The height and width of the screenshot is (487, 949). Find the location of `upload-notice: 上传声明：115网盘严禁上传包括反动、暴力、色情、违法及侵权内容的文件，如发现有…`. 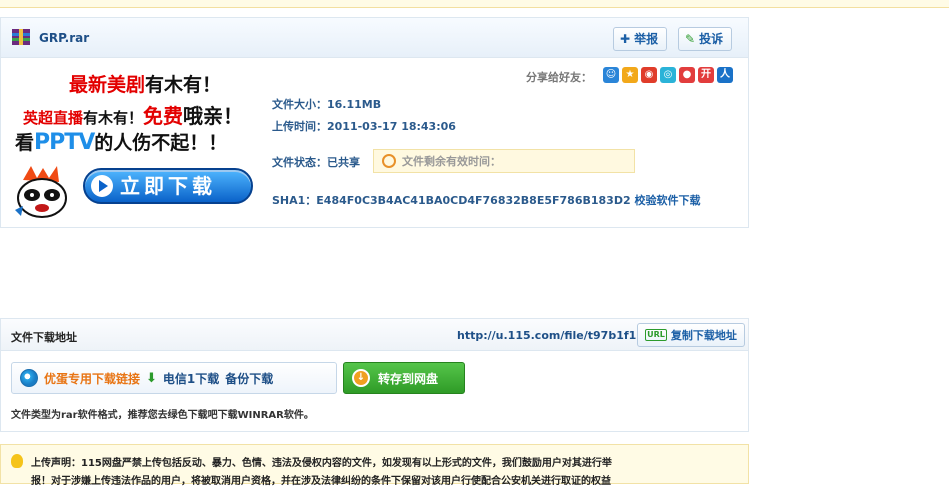

upload-notice: 上传声明：115网盘严禁上传包括反动、暴力、色情、违法及侵权内容的文件，如发现有… is located at coordinates (374, 465).